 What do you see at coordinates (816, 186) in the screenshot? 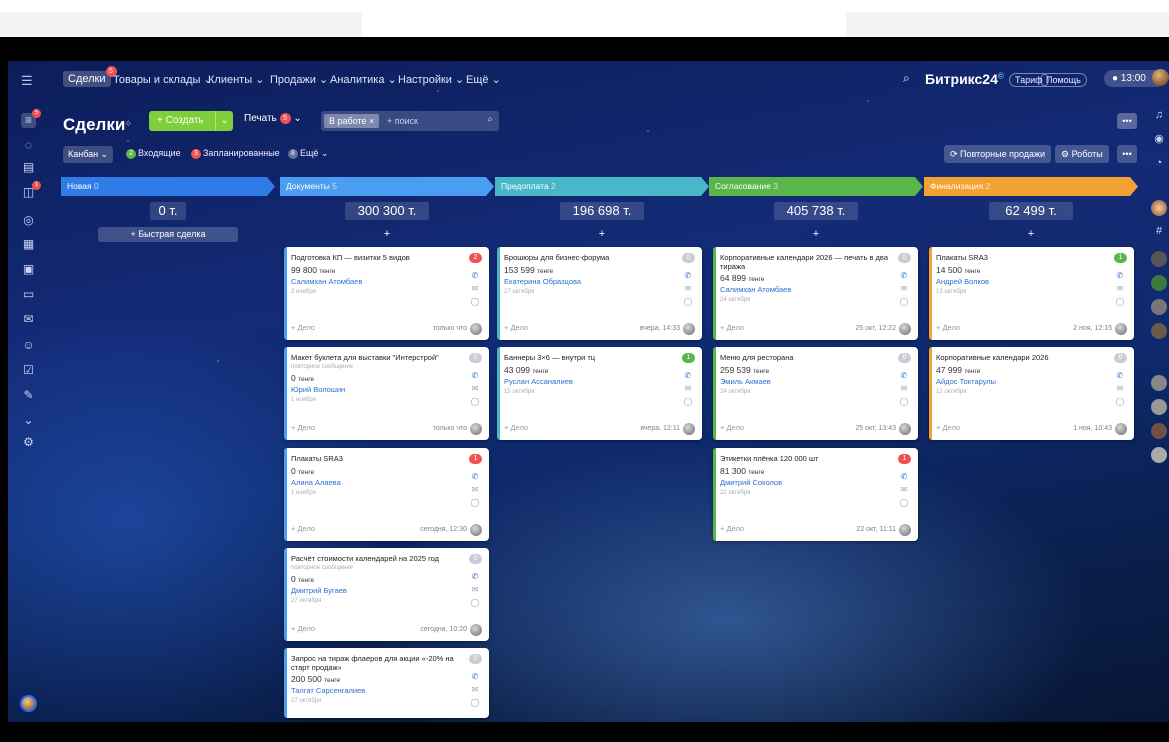
I see `column-header: Согласование 3` at bounding box center [816, 186].